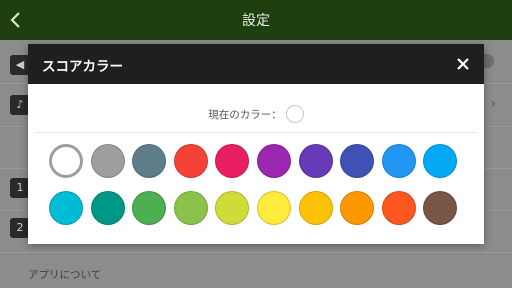 This screenshot has width=512, height=288. I want to click on app-header: 設定, so click(256, 20).